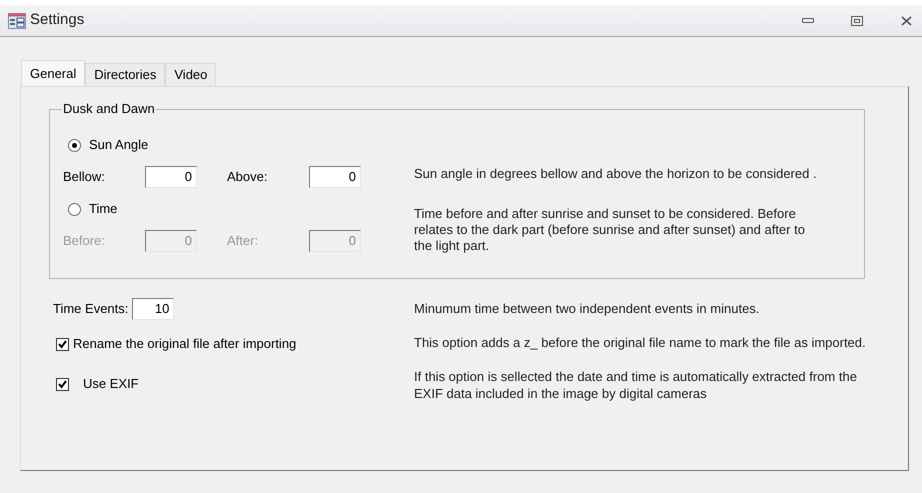 The height and width of the screenshot is (493, 922). I want to click on window-title: Settings, so click(57, 20).